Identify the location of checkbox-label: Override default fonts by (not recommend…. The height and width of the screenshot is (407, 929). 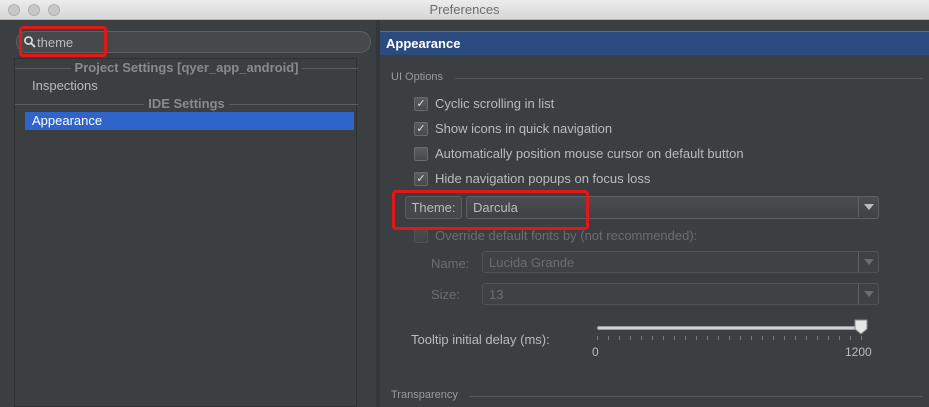
(566, 235).